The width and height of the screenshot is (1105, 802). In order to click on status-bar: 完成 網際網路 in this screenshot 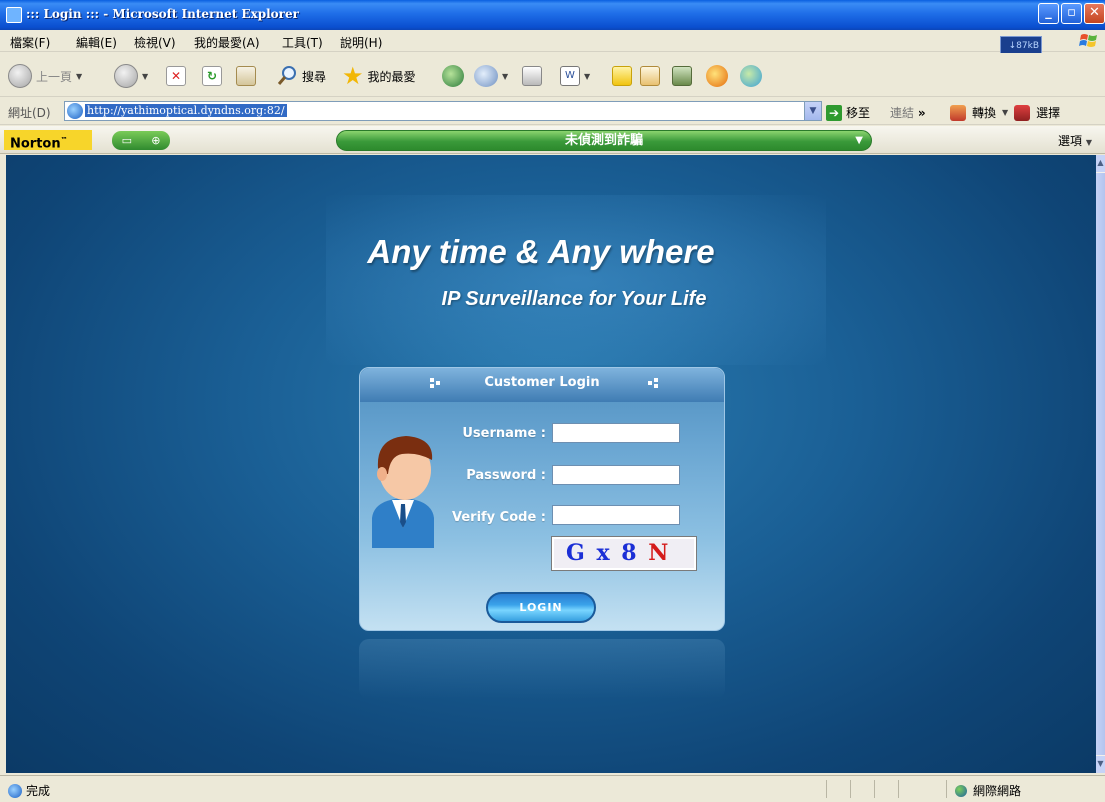, I will do `click(552, 788)`.